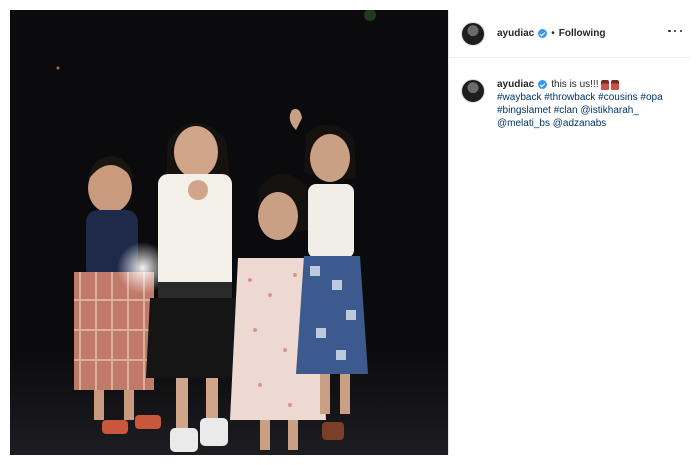 This screenshot has height=465, width=700. What do you see at coordinates (473, 33) in the screenshot?
I see `author-avatar` at bounding box center [473, 33].